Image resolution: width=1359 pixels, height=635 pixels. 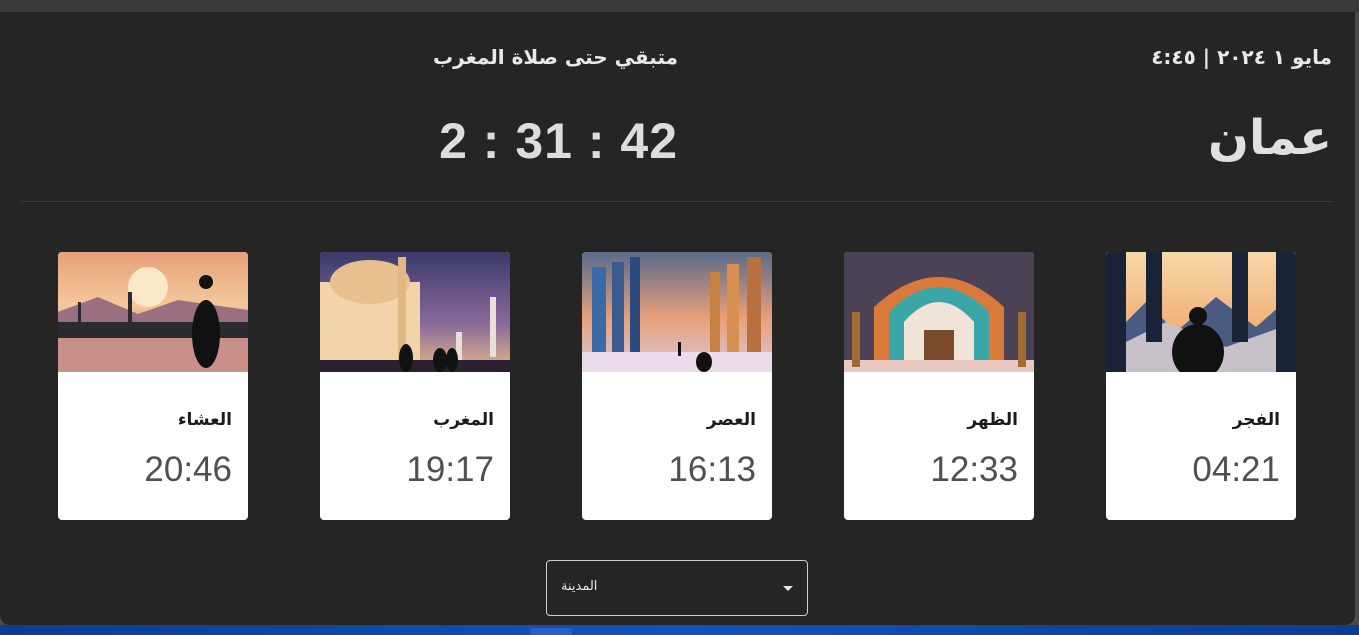 I want to click on city-select: المدينة, so click(x=677, y=588).